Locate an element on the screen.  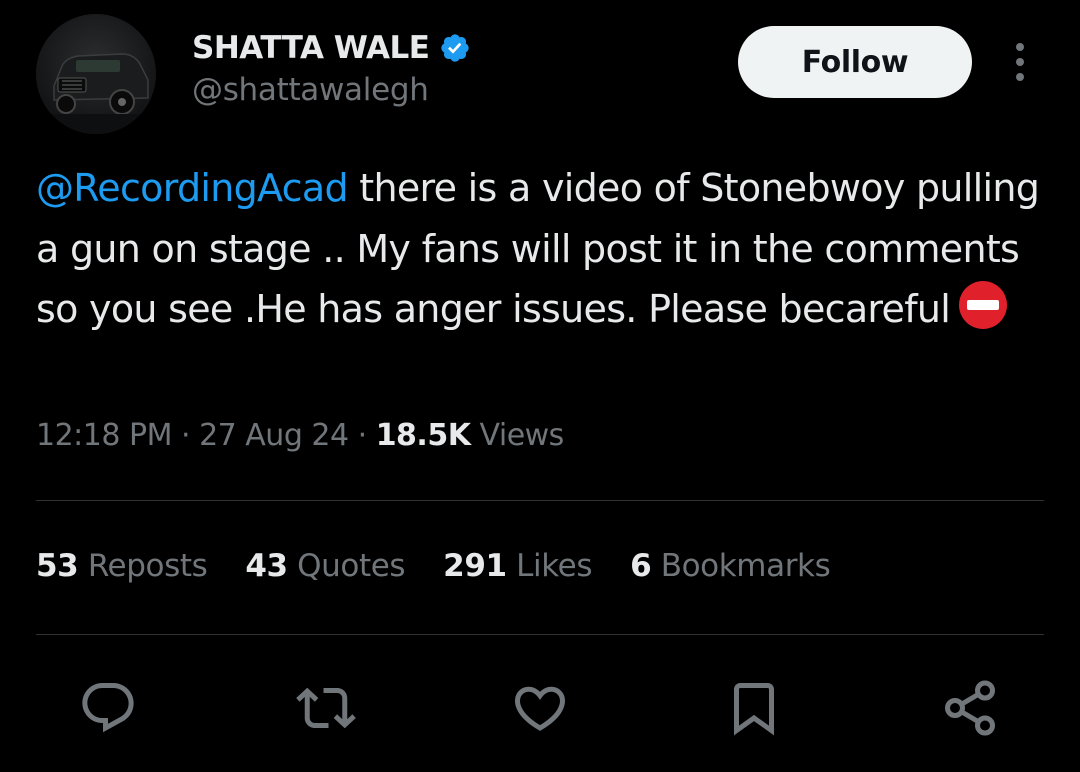
tweet-meta: 12:18 PM · 27 Aug 24 · 18.5K Views is located at coordinates (300, 435).